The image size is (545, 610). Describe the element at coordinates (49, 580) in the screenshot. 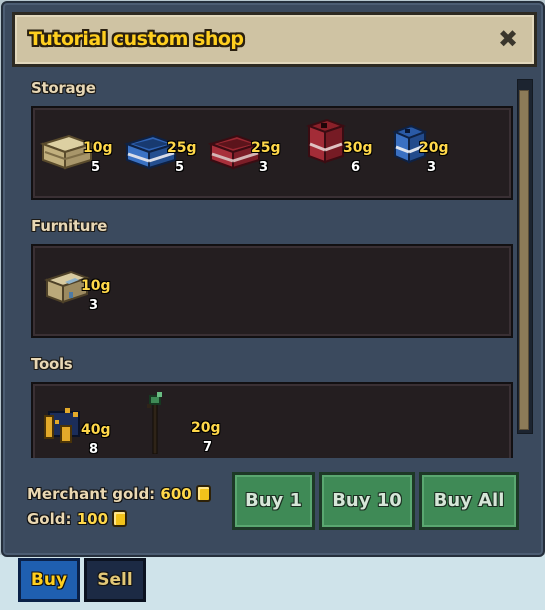

I see `tab-buy: Buy` at that location.